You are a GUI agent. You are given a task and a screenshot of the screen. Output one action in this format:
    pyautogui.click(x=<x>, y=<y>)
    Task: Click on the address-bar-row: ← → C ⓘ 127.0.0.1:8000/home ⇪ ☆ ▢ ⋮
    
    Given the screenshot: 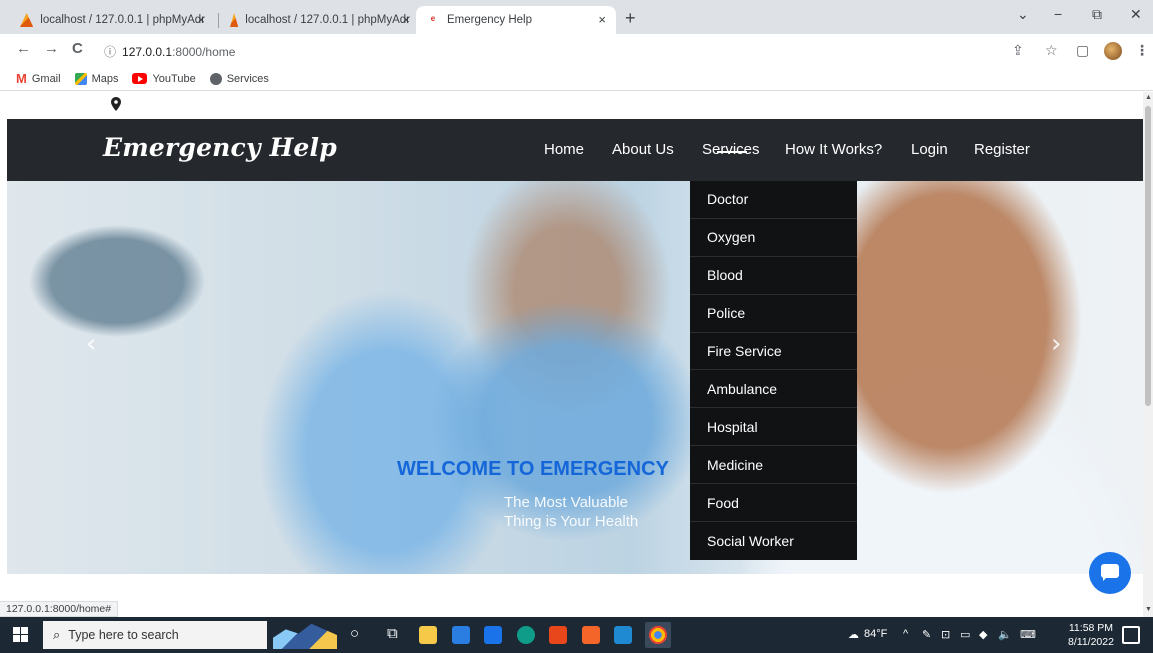 What is the action you would take?
    pyautogui.click(x=576, y=50)
    